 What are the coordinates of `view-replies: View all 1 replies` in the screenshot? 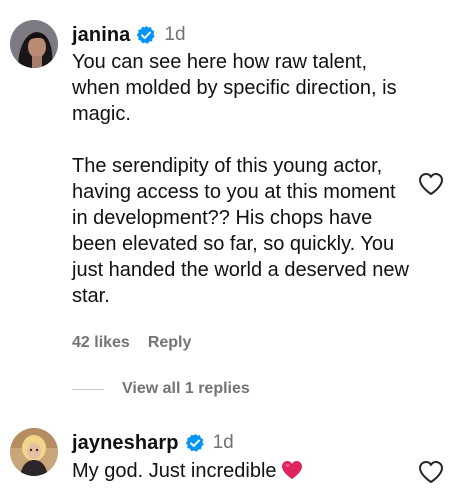 It's located at (161, 389).